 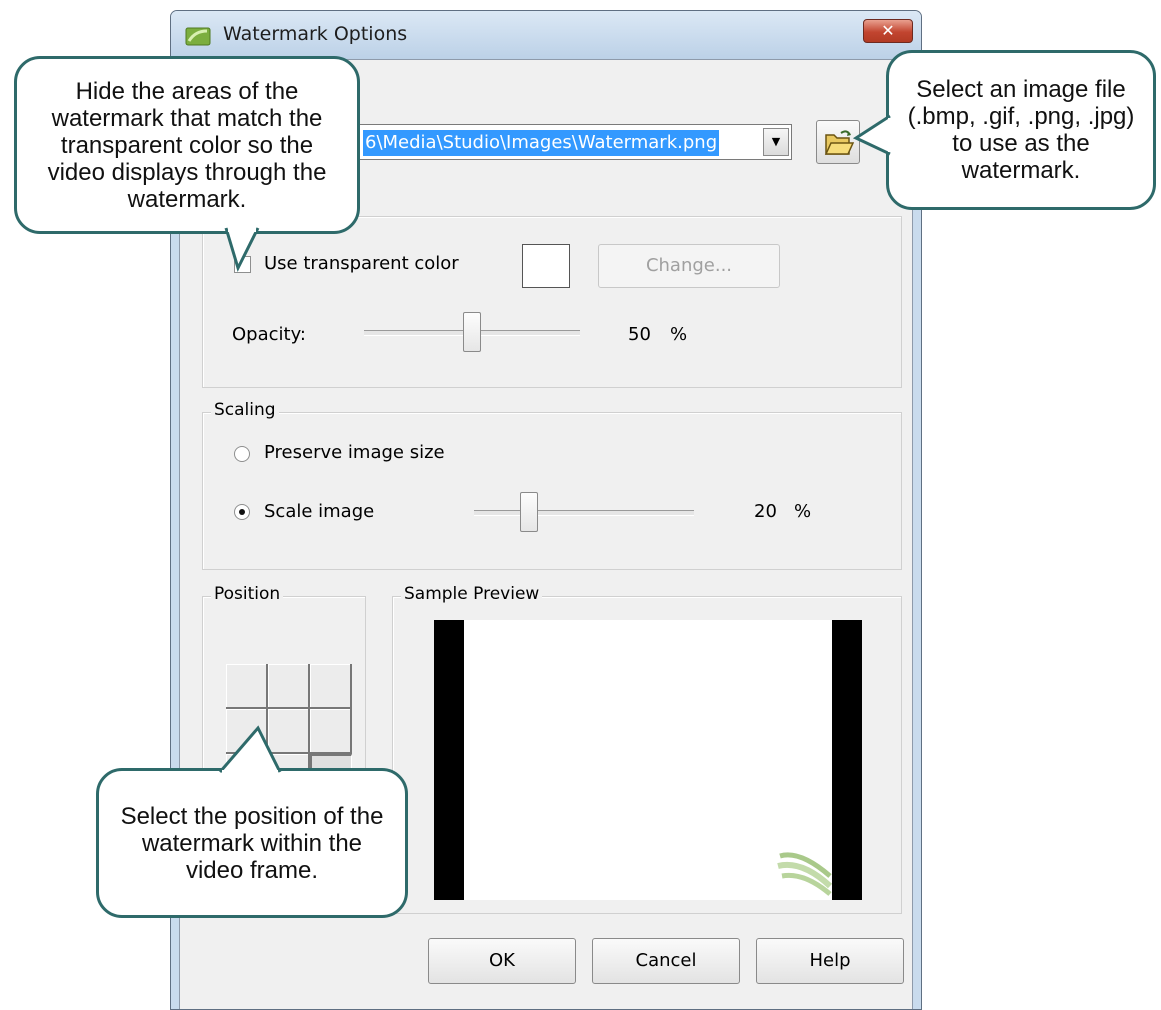 I want to click on position-cell-top-right, so click(x=331, y=686).